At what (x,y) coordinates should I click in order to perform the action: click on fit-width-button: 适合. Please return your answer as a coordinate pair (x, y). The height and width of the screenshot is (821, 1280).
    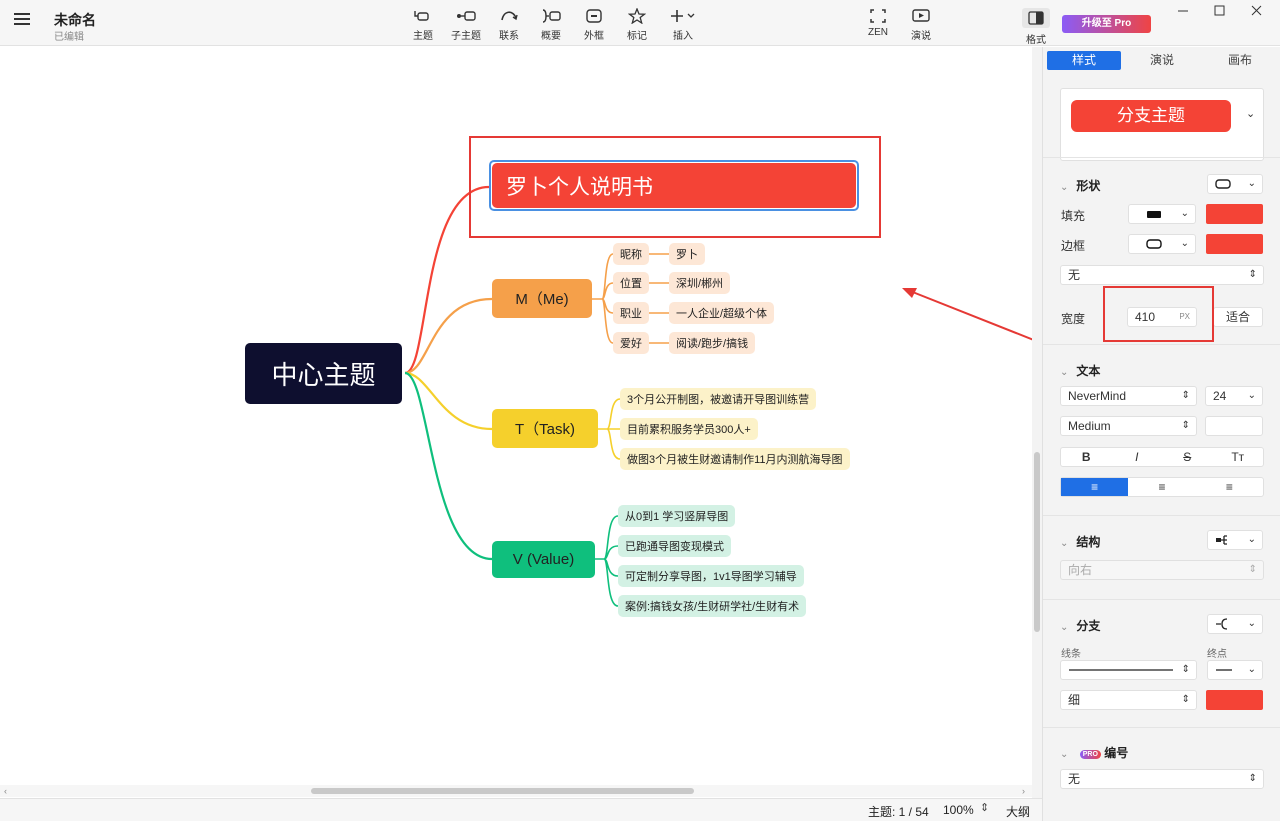
    Looking at the image, I should click on (1238, 317).